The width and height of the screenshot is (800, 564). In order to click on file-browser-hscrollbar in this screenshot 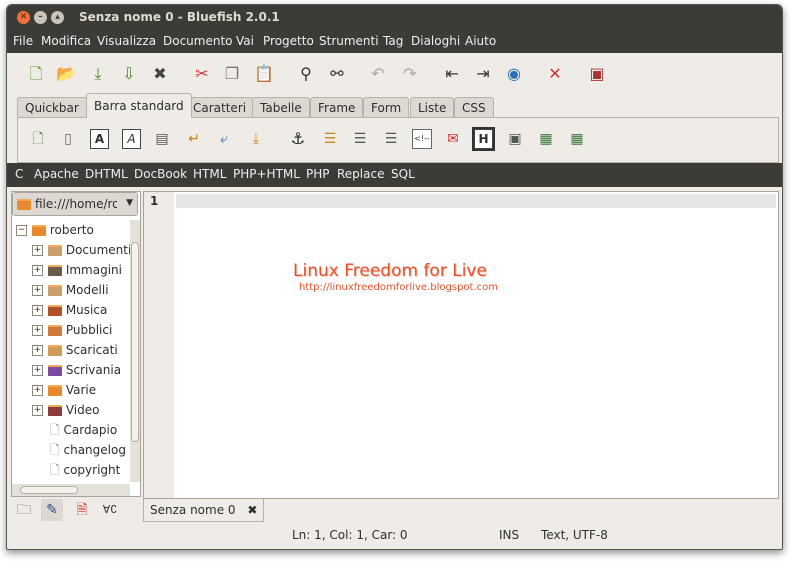, I will do `click(71, 490)`.